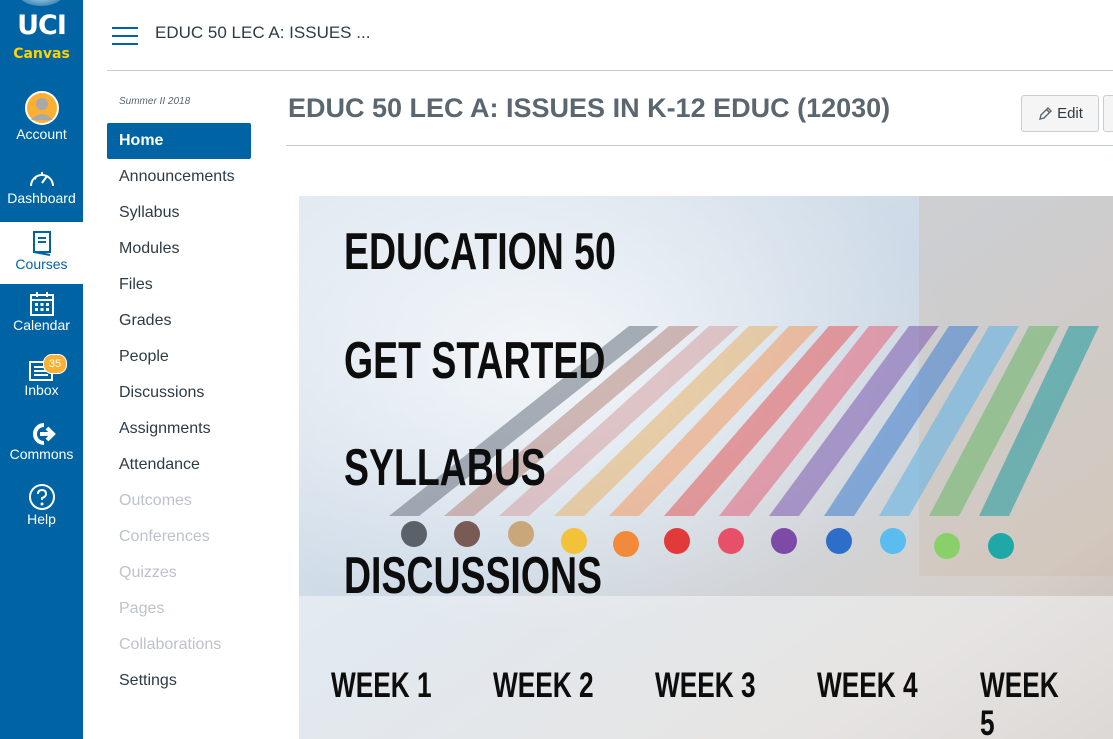  I want to click on nav-courses: Courses, so click(41, 253).